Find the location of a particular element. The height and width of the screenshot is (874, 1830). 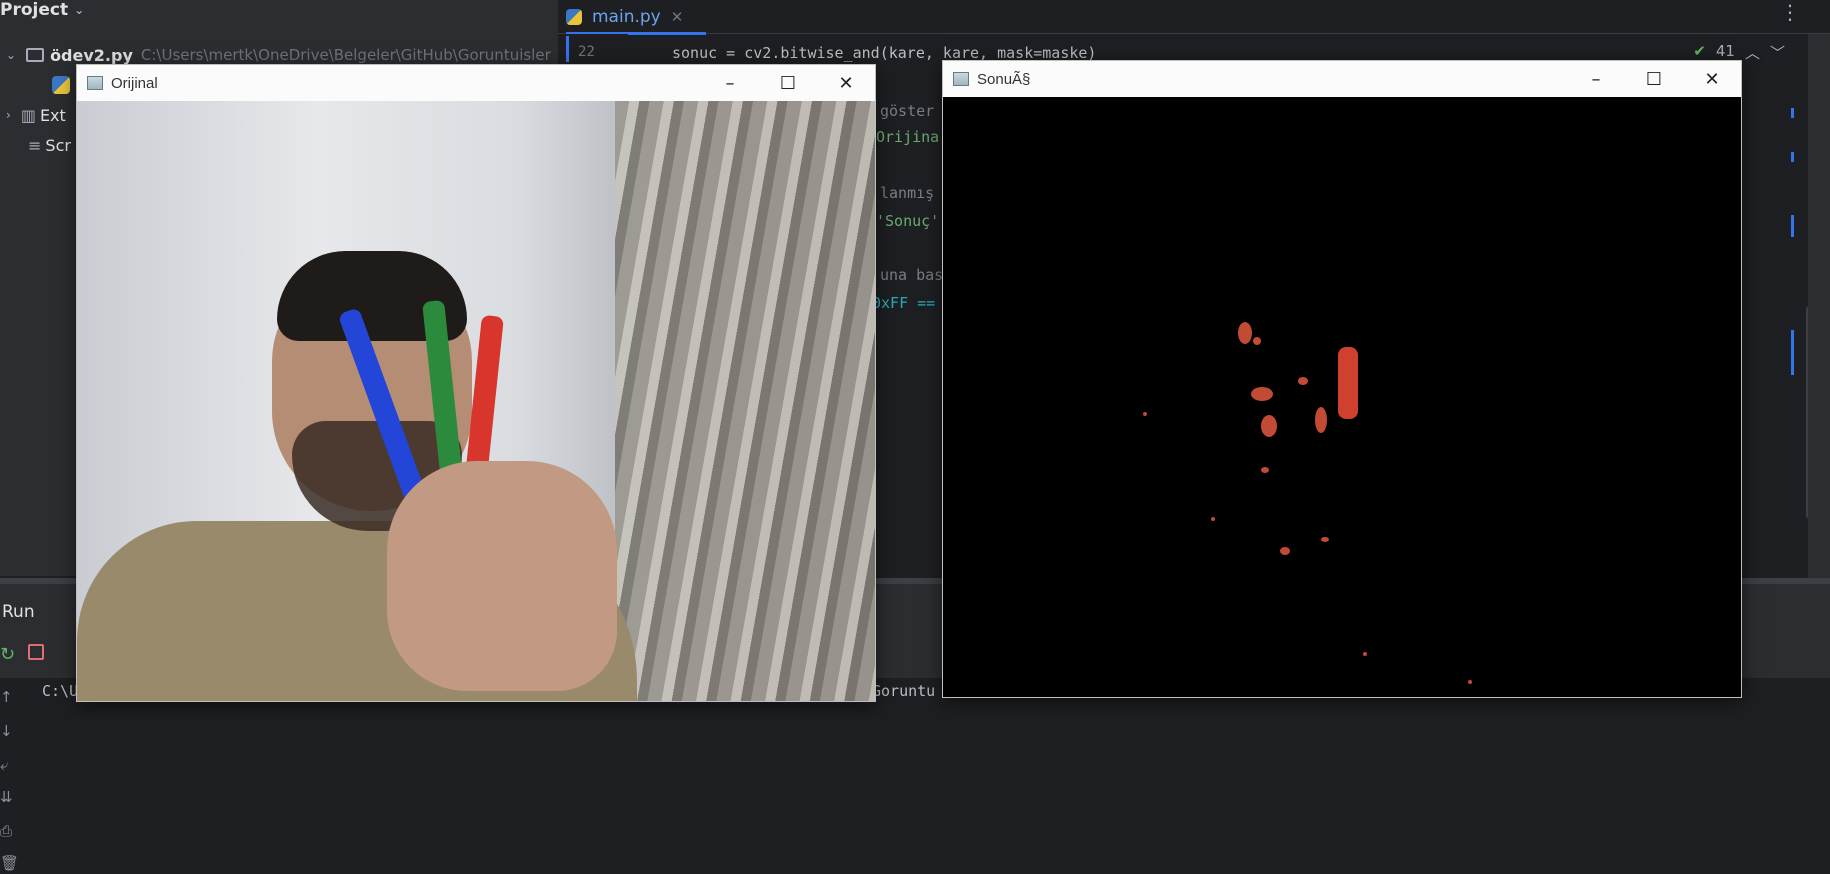

chevron-right-icon: › is located at coordinates (8, 115).